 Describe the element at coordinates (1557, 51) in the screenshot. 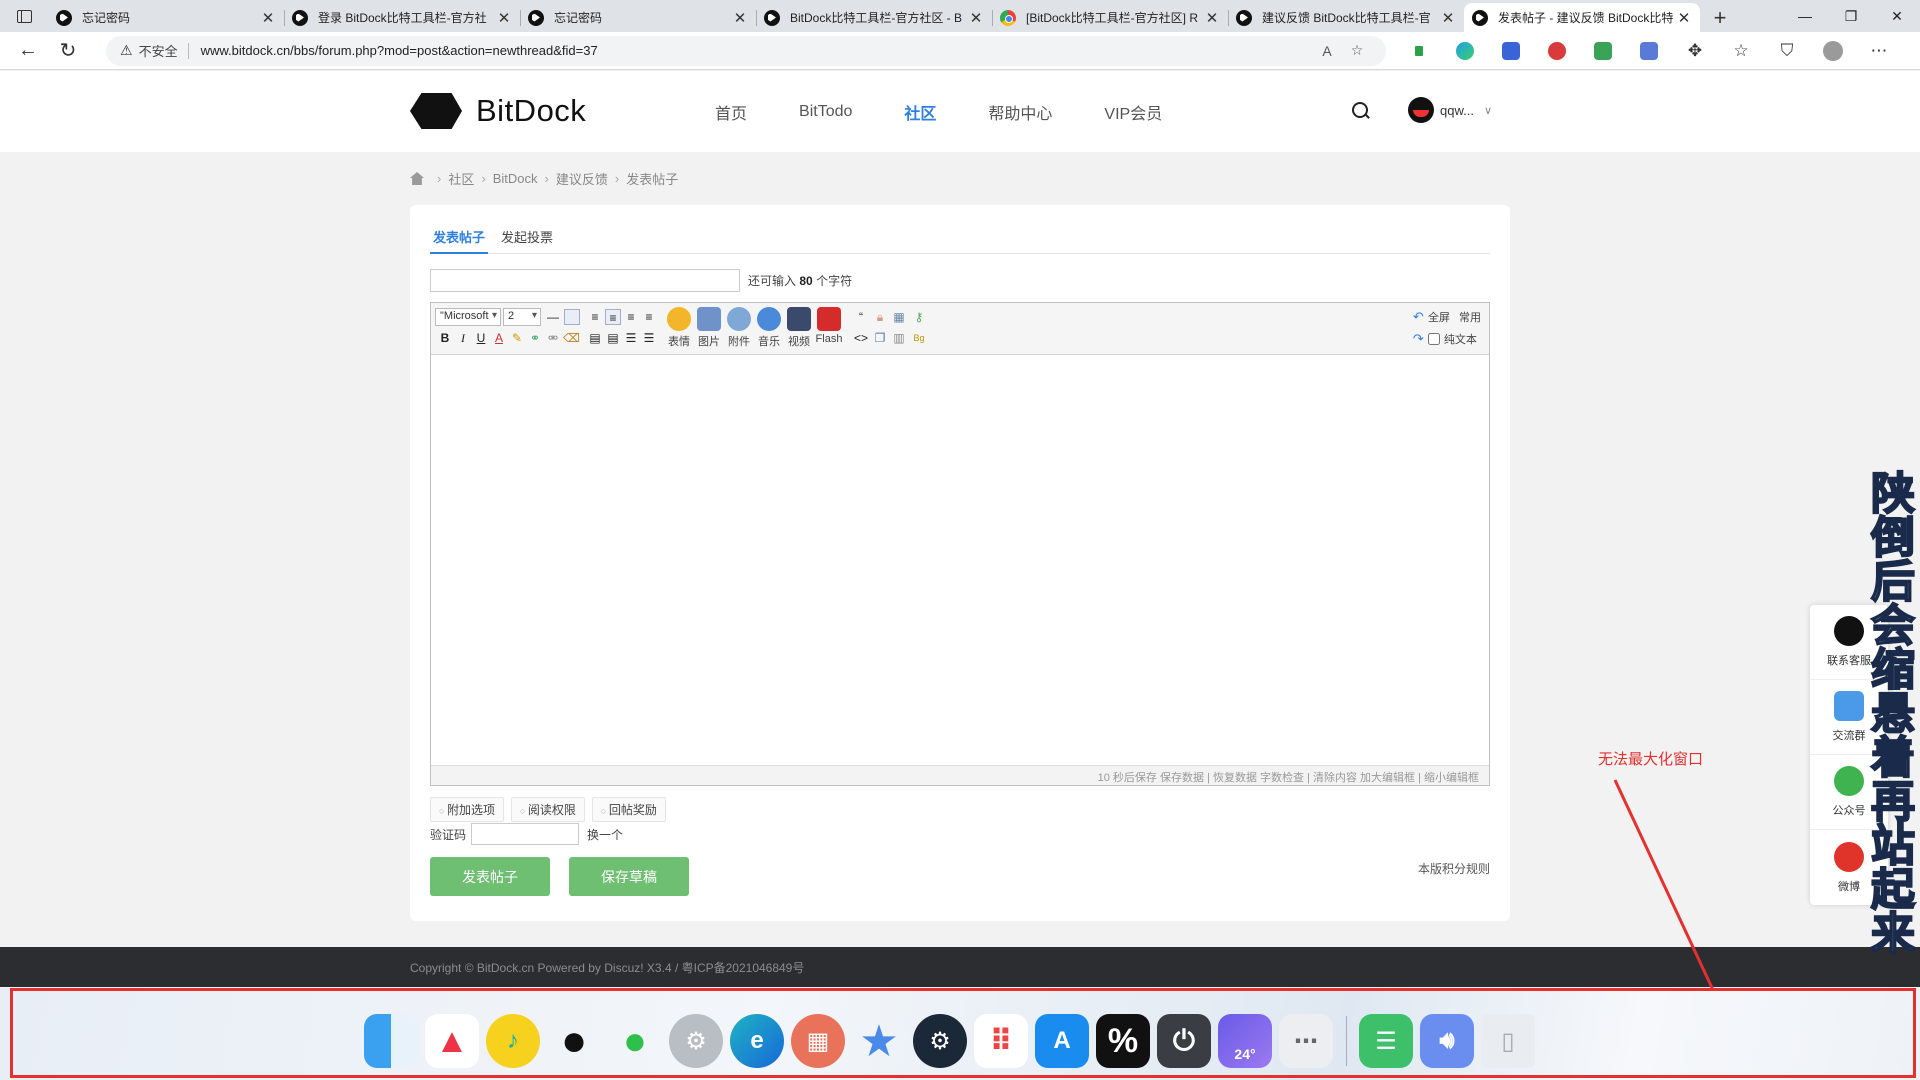

I see `extension-red-badge-icon` at that location.